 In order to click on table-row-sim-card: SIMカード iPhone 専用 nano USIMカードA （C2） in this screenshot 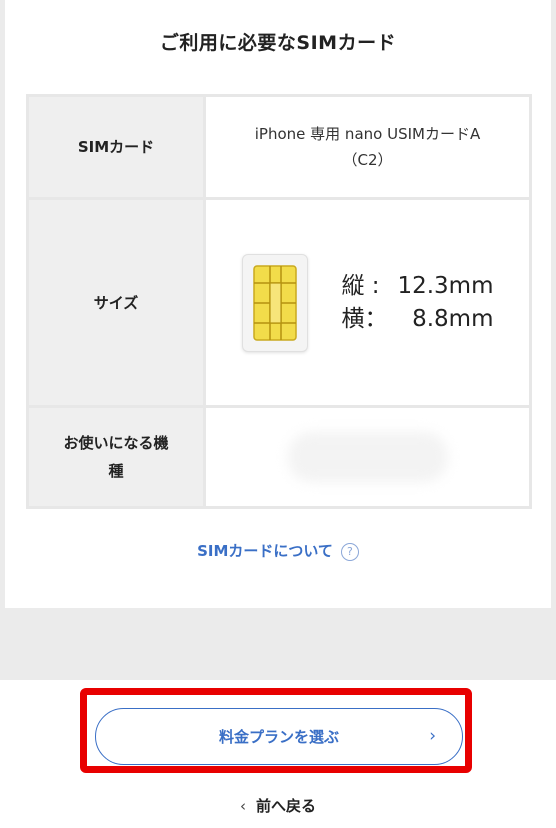, I will do `click(279, 147)`.